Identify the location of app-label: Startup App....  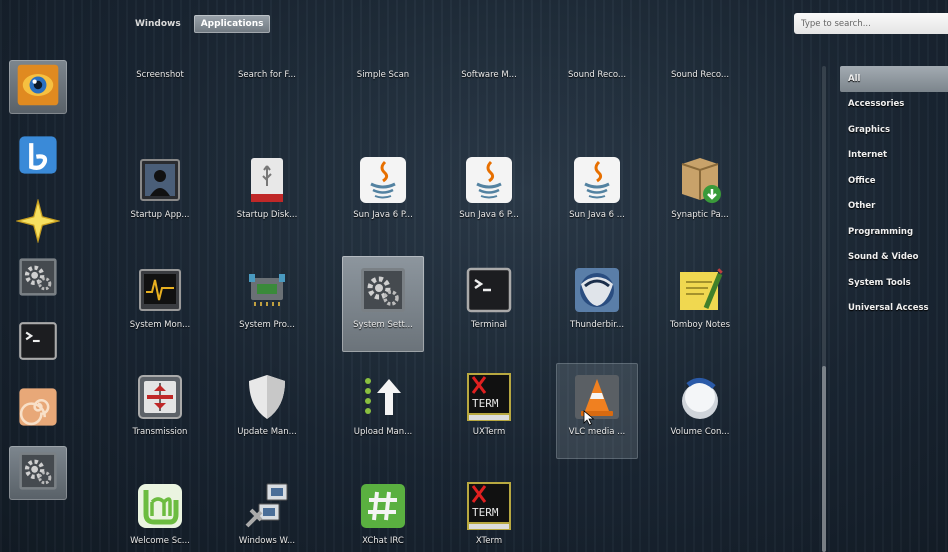
(160, 215).